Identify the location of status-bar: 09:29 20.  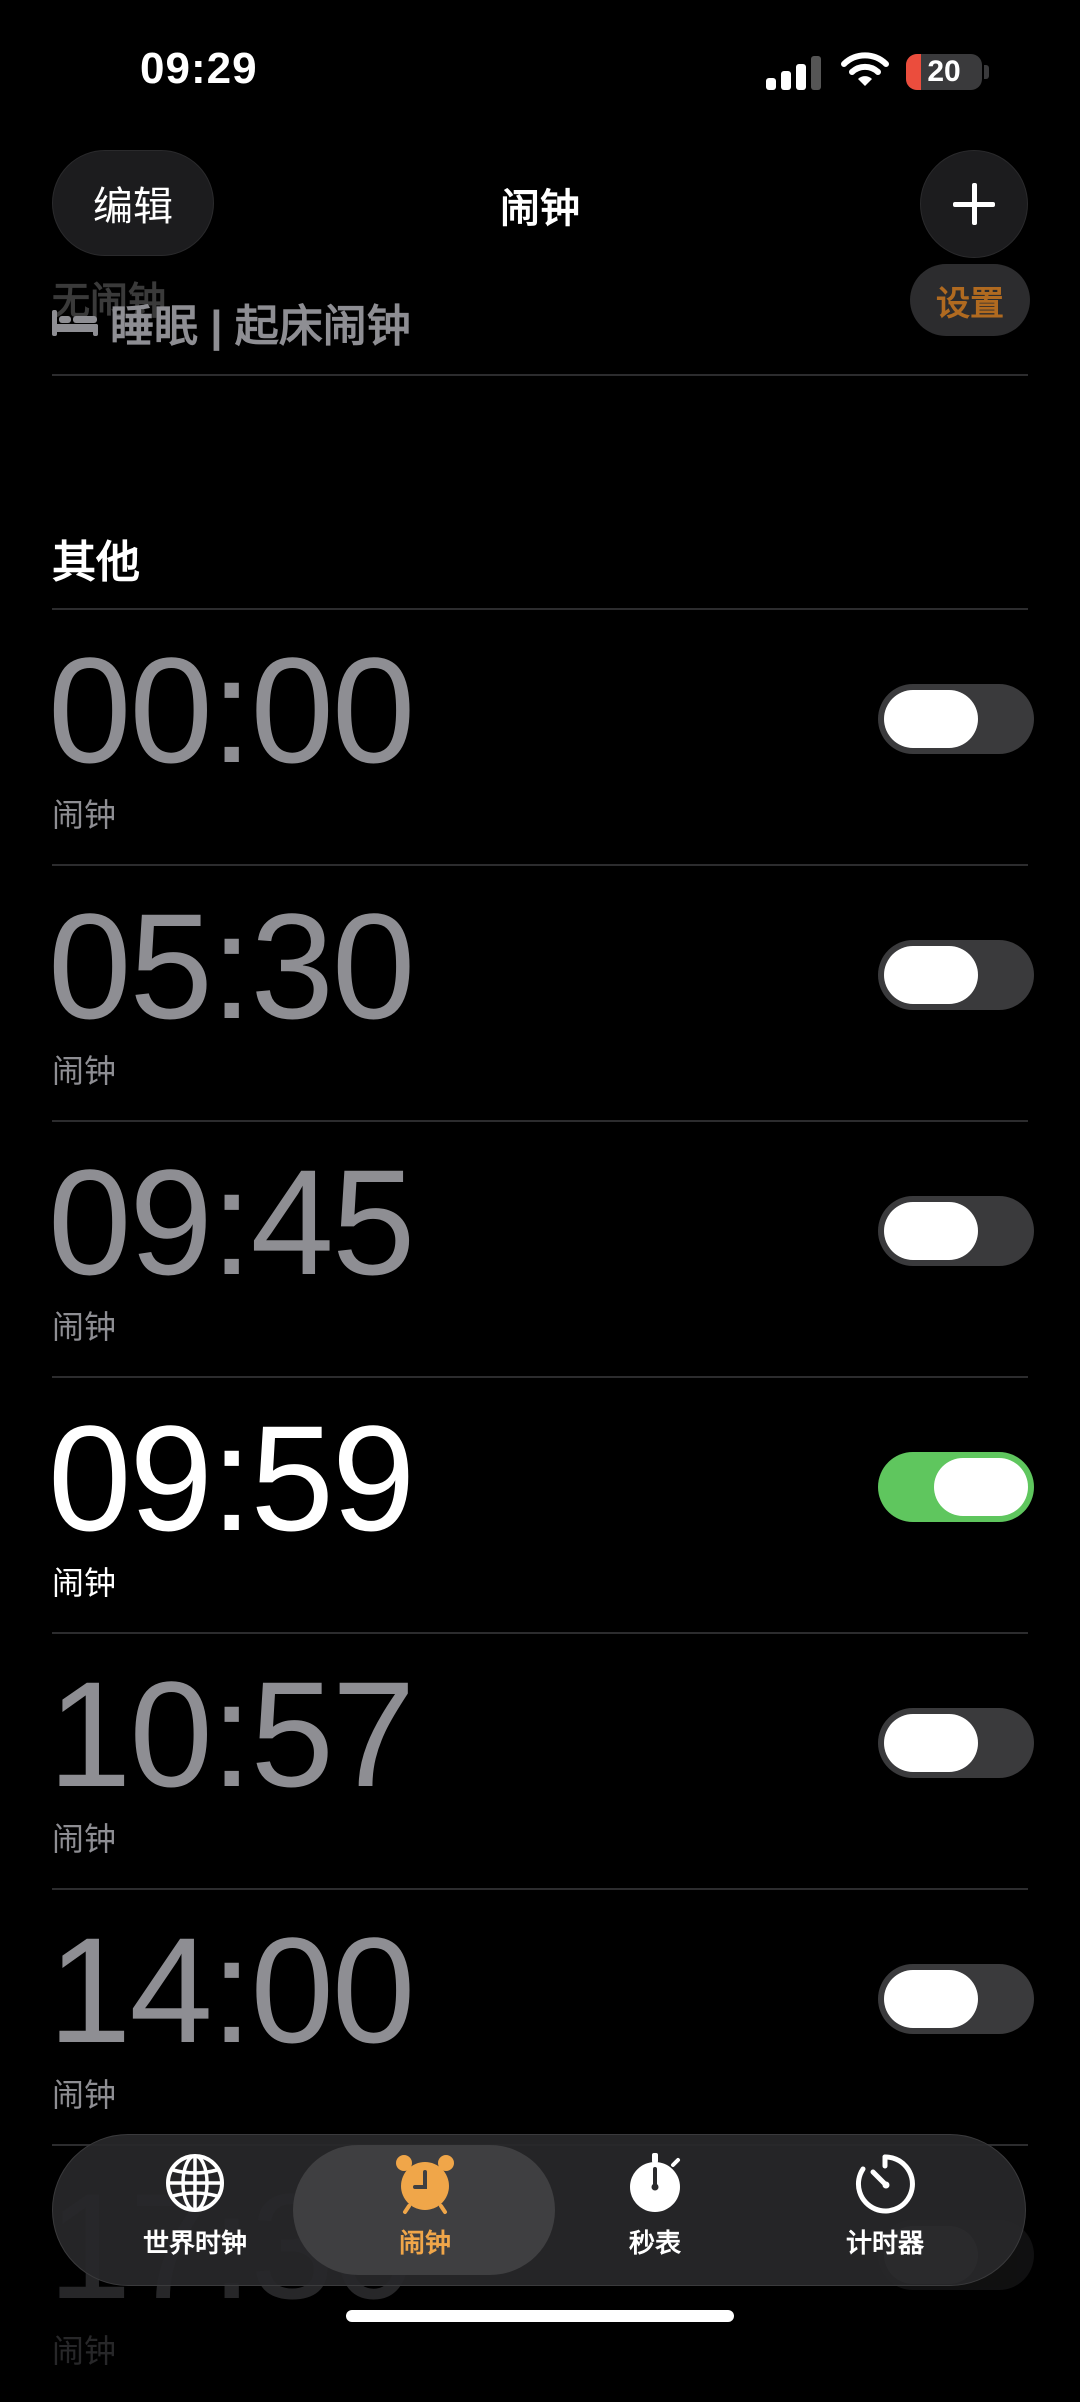
(540, 70).